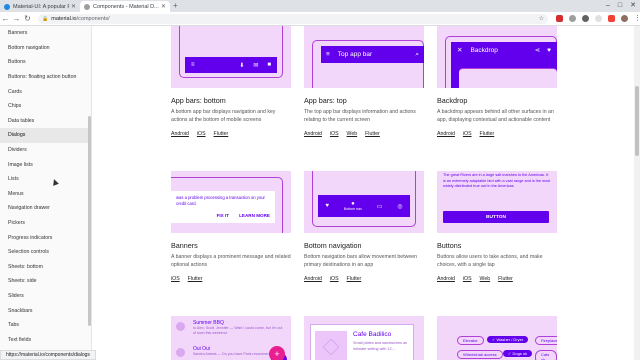 The image size is (640, 360). Describe the element at coordinates (364, 57) in the screenshot. I see `app-bars-top-thumbnail: ≡ Top app bar ⌕` at that location.